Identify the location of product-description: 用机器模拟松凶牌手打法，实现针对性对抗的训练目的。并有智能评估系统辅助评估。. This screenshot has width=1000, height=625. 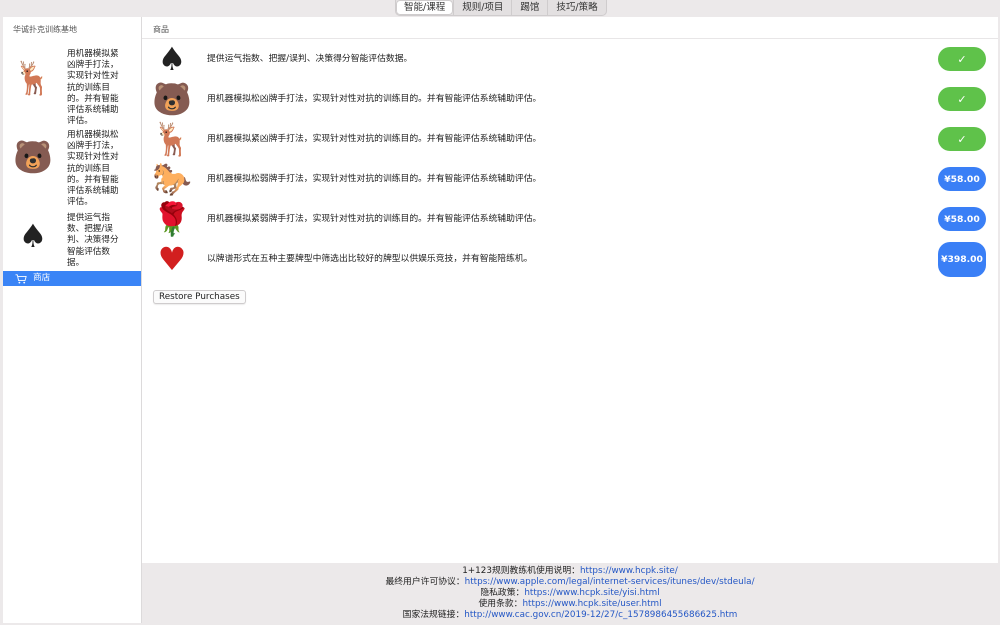
(374, 99).